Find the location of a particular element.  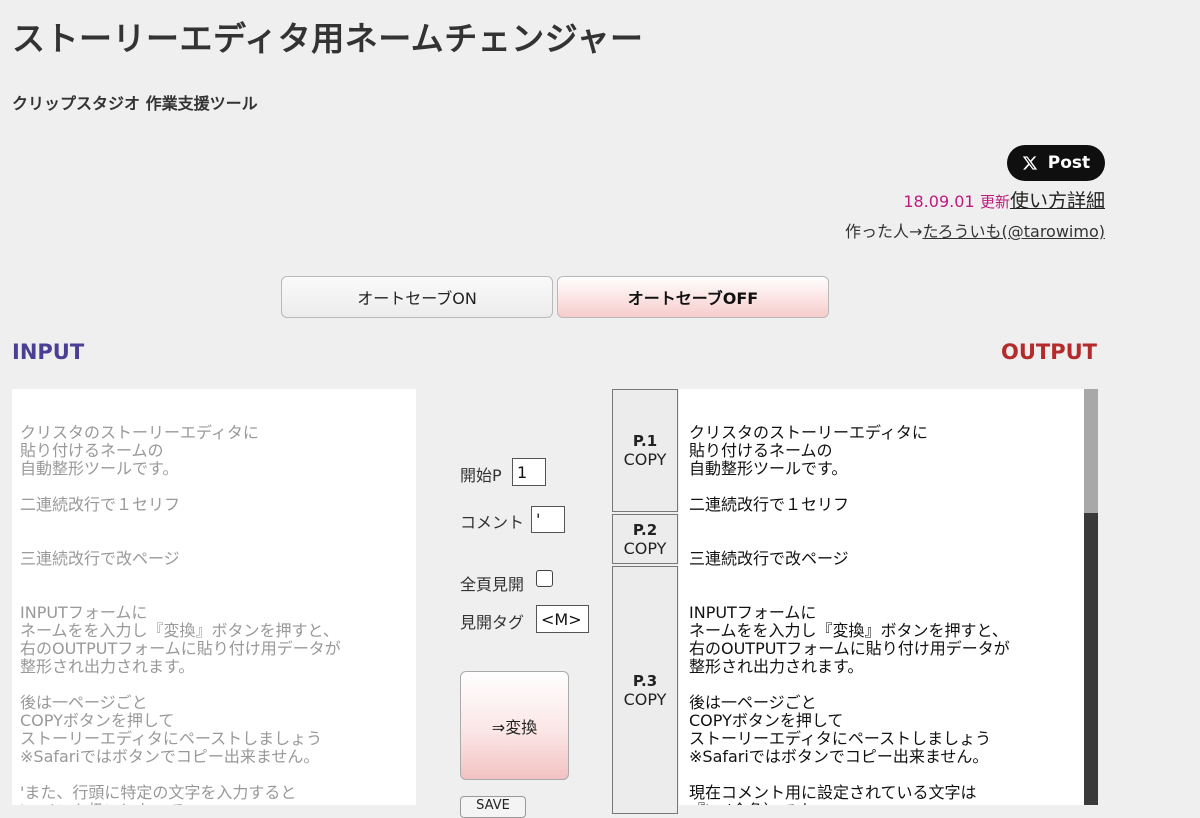

start-page-label: 開始P is located at coordinates (481, 475).